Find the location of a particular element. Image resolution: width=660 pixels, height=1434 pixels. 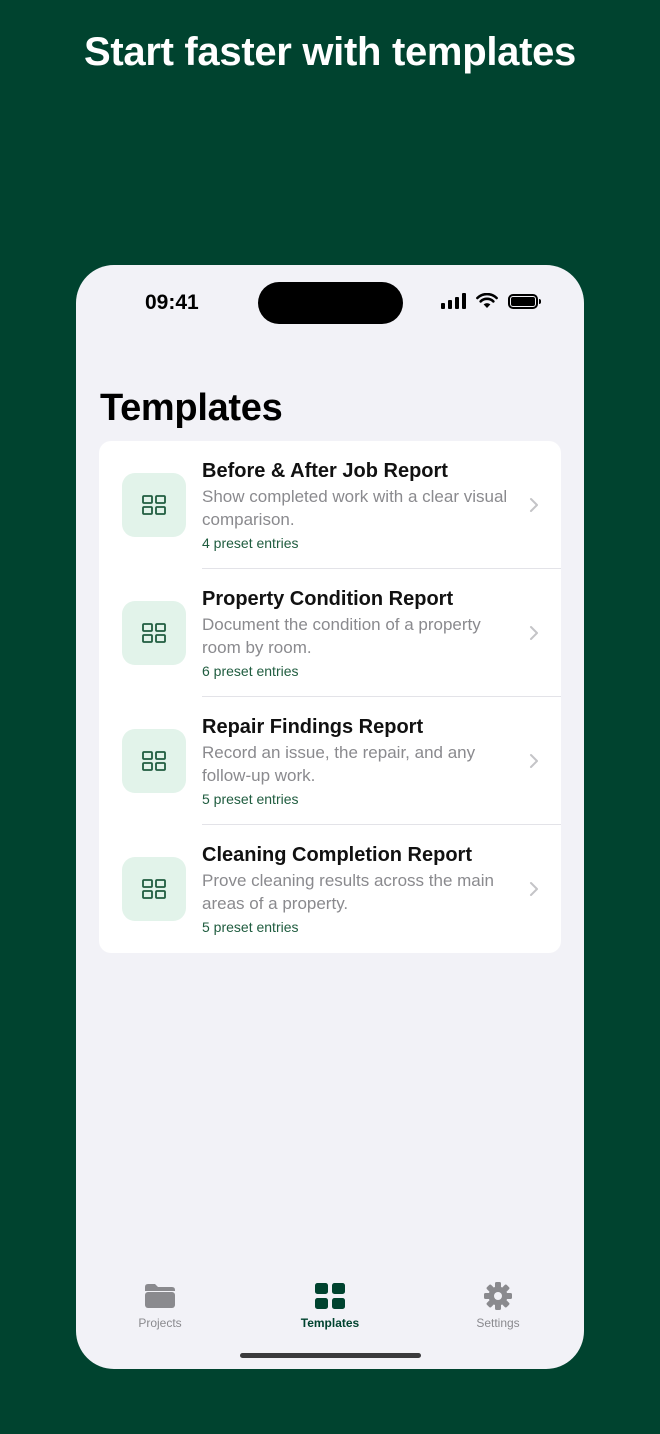

tab-settings: Settings is located at coordinates (498, 1305).